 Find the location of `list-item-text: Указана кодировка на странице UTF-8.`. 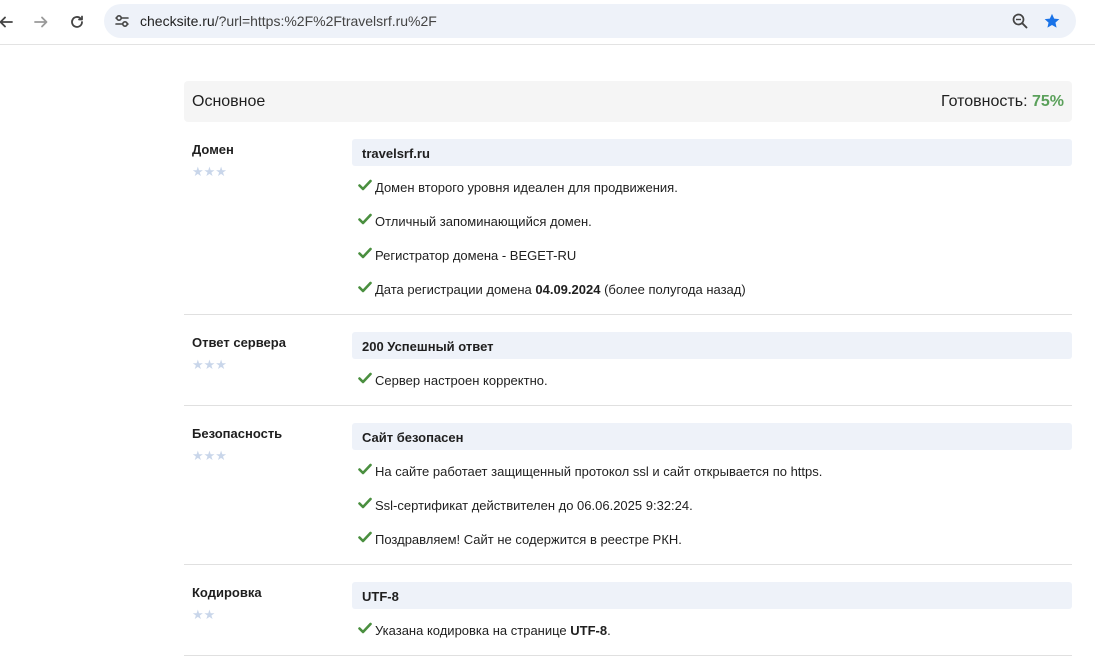

list-item-text: Указана кодировка на странице UTF-8. is located at coordinates (493, 630).